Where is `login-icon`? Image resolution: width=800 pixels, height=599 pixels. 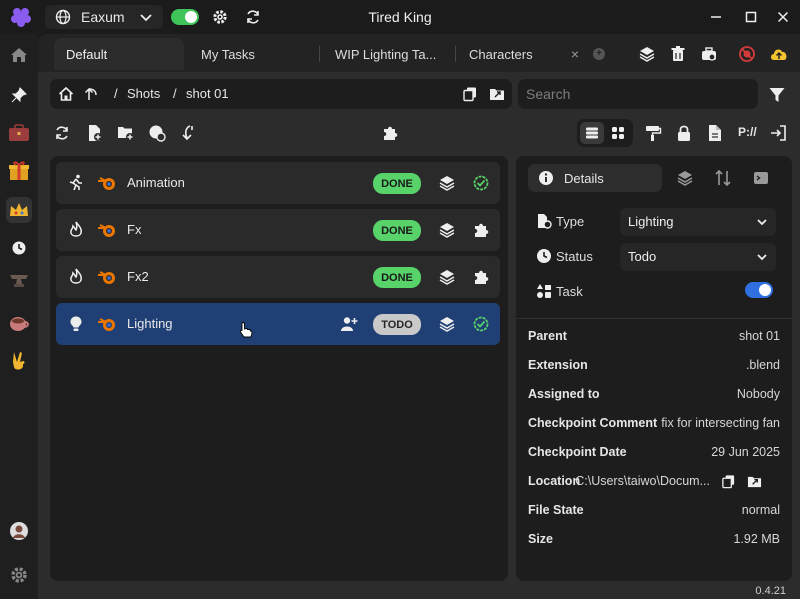 login-icon is located at coordinates (778, 133).